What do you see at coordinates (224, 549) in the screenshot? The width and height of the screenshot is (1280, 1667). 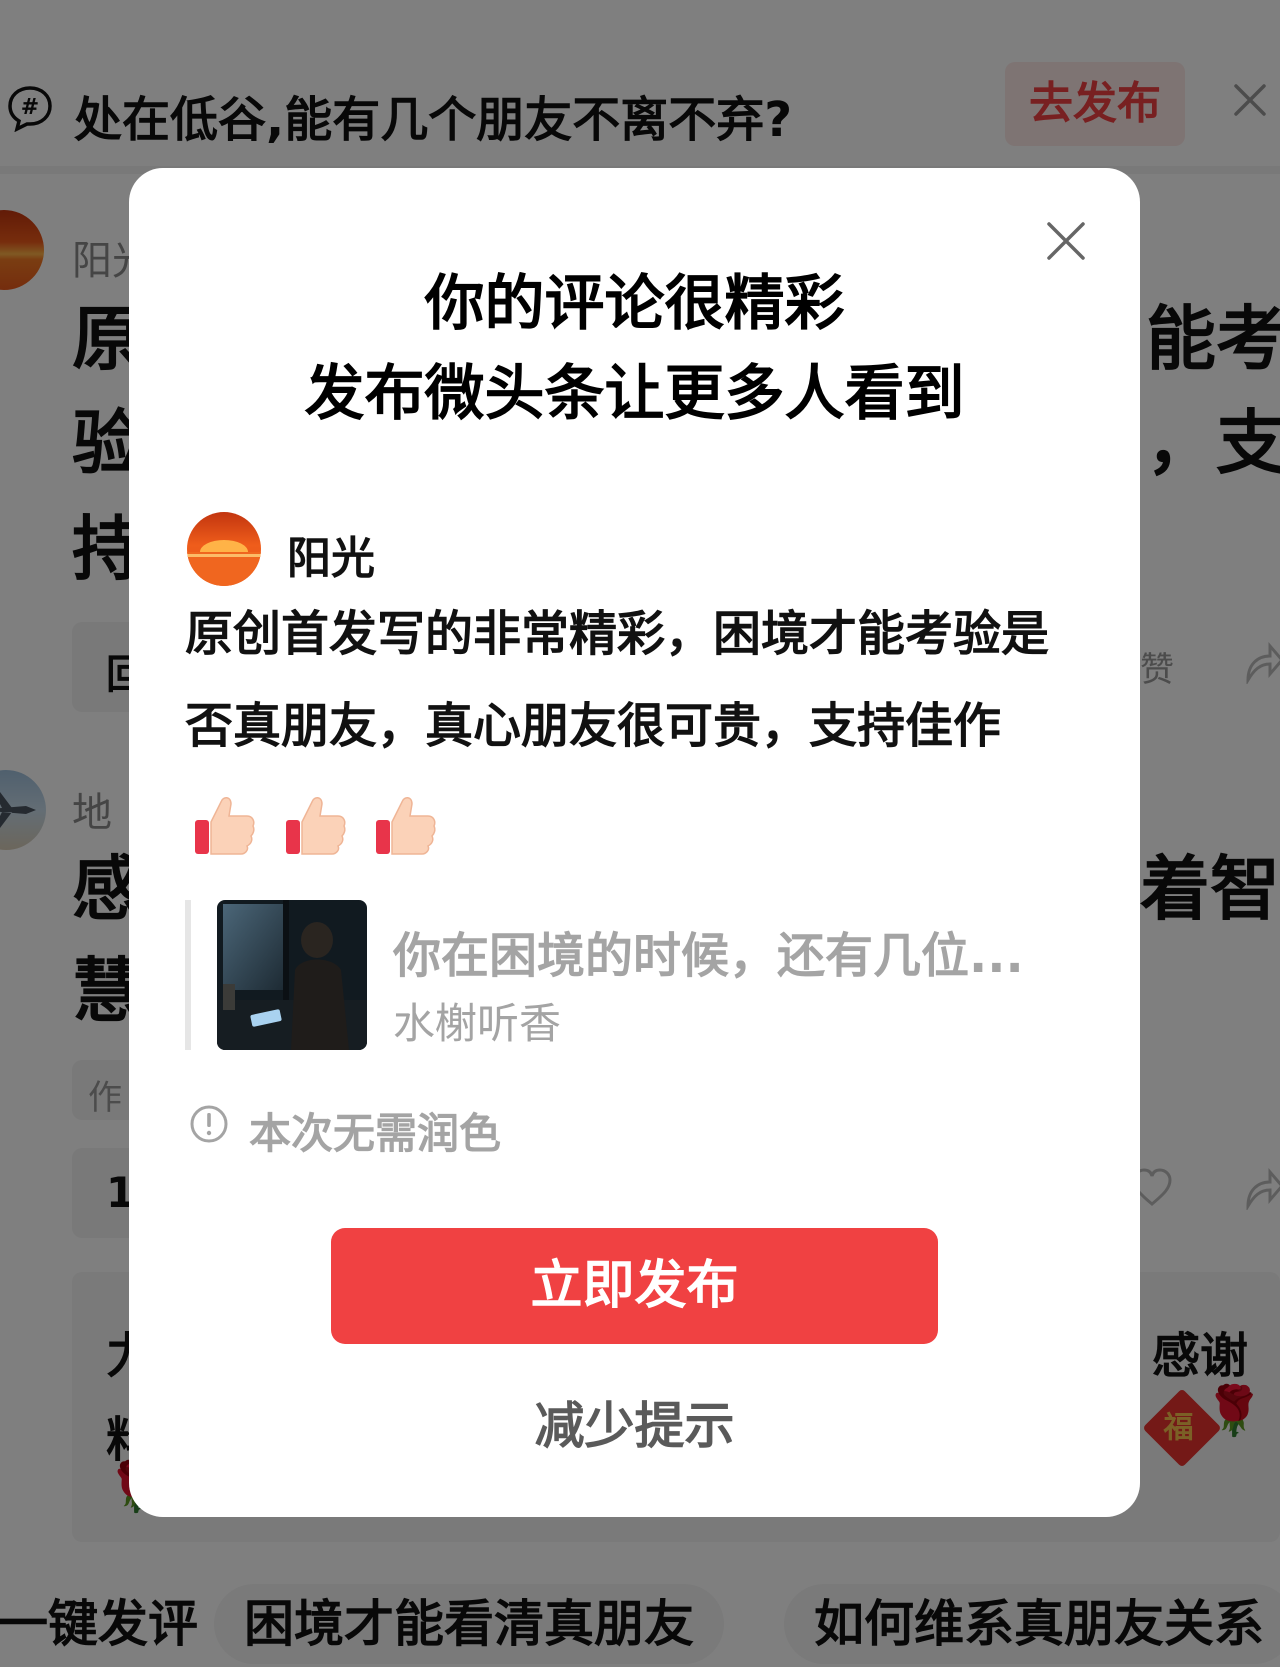 I see `avatar` at bounding box center [224, 549].